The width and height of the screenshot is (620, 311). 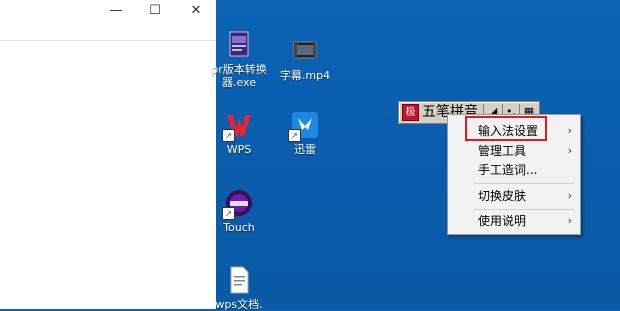 I want to click on document-icon, so click(x=239, y=280).